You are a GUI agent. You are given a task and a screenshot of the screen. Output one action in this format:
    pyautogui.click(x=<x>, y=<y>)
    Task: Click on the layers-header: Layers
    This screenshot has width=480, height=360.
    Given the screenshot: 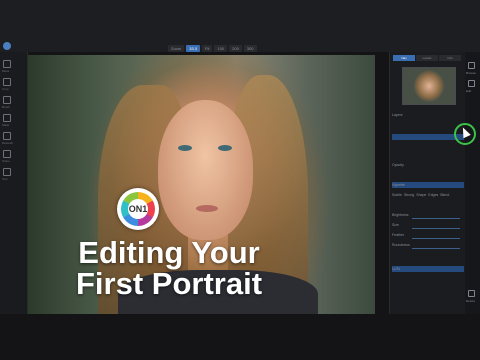 What is the action you would take?
    pyautogui.click(x=428, y=115)
    